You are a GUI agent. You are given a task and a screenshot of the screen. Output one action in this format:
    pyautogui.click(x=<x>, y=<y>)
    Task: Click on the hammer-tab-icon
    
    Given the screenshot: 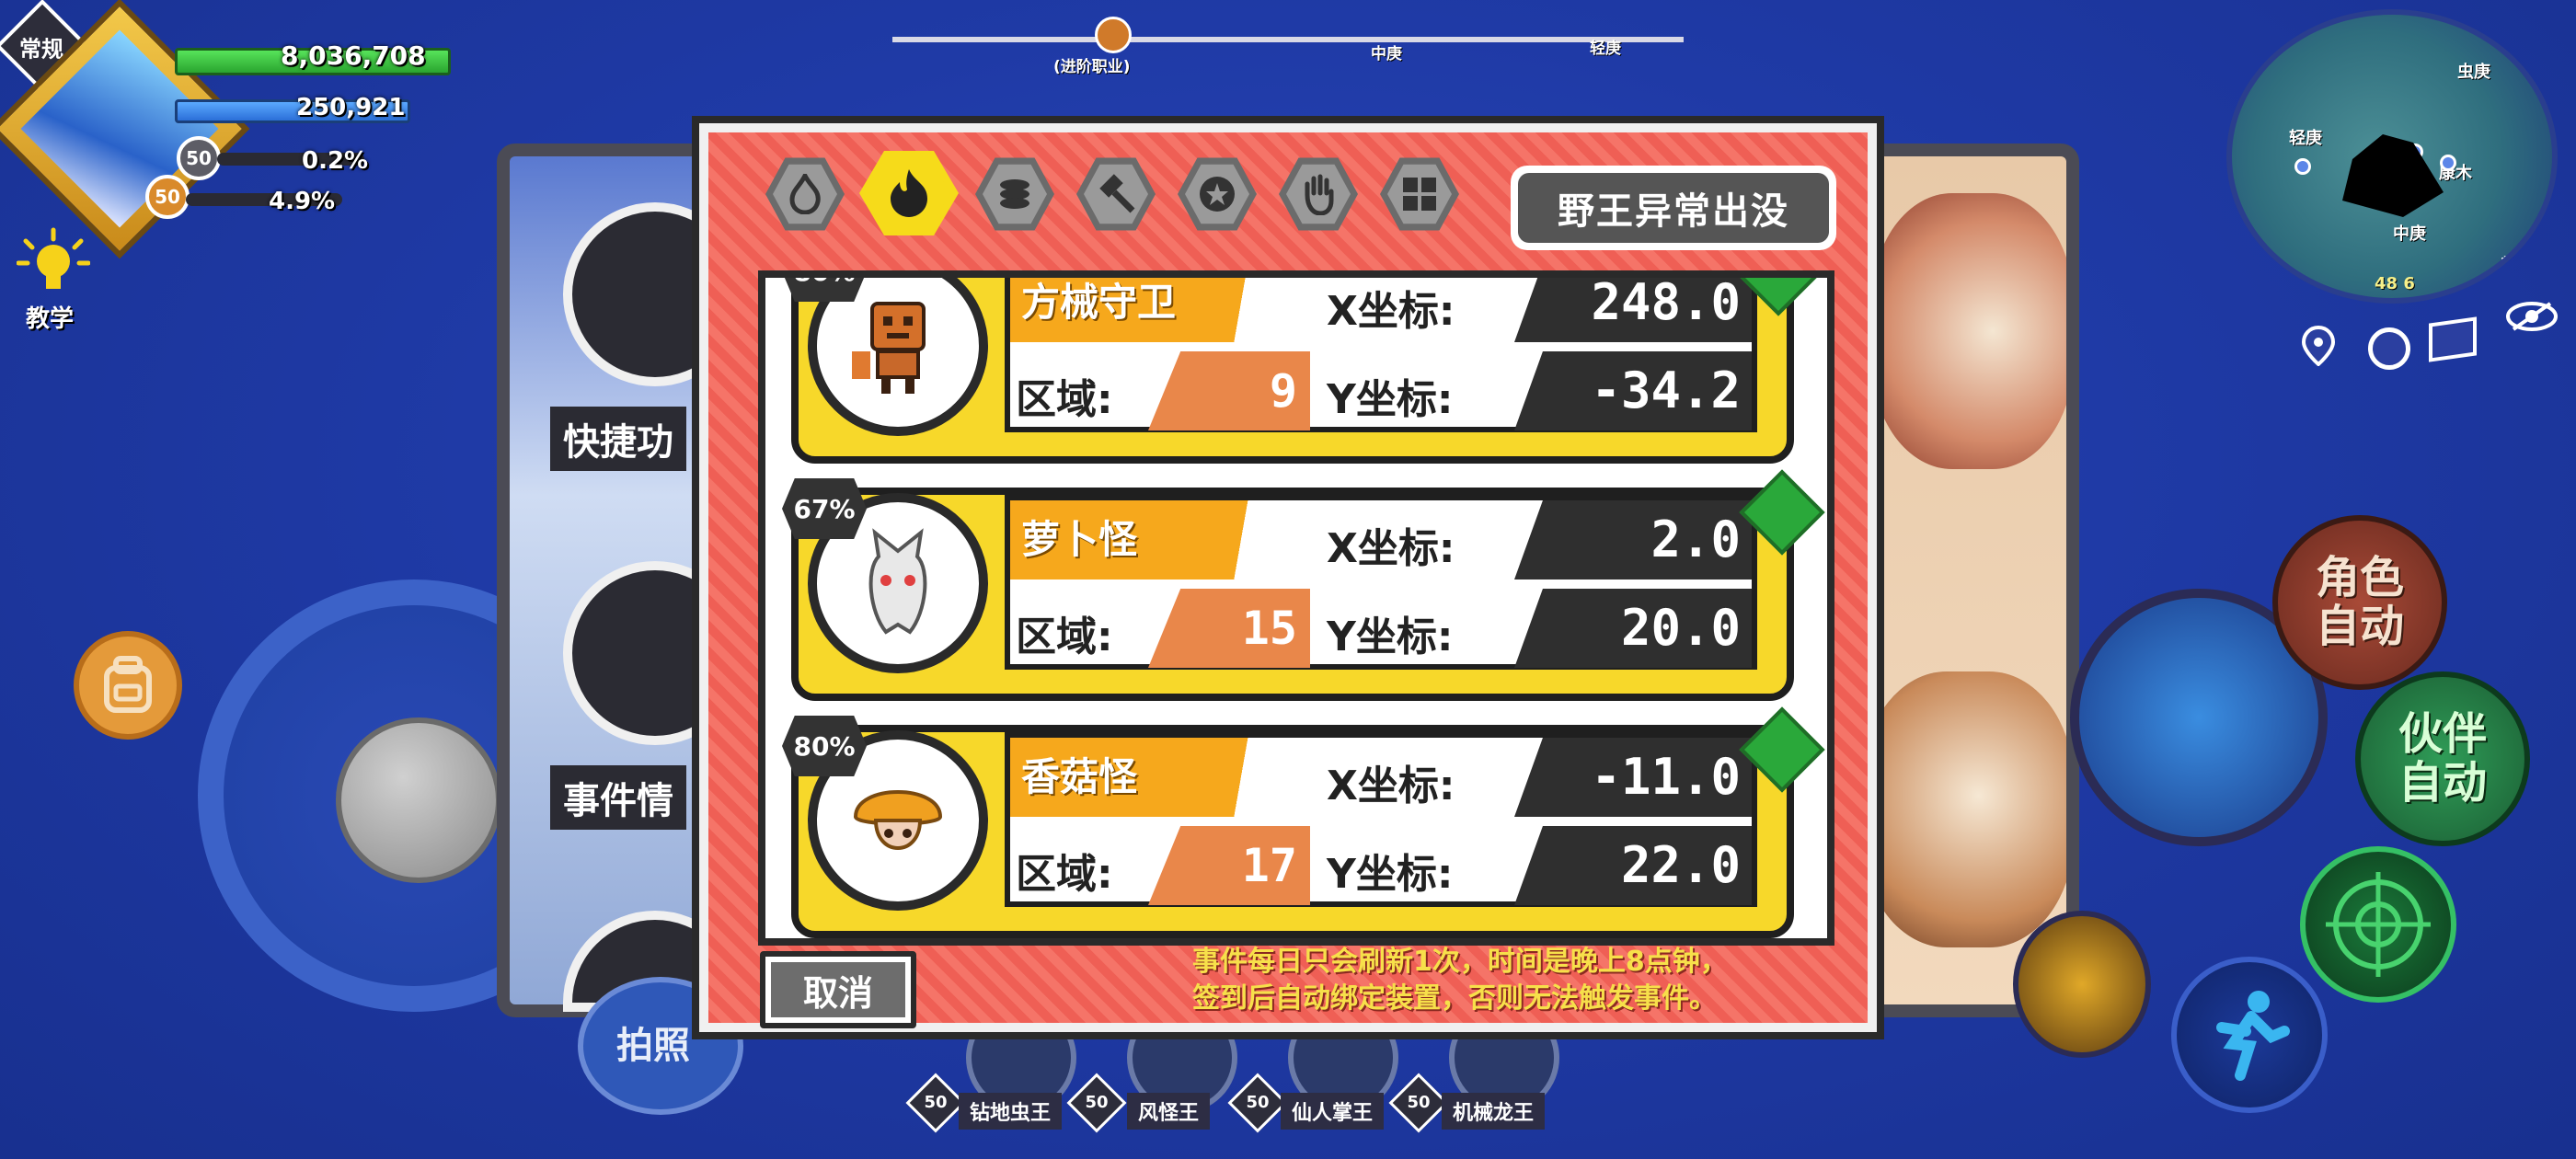 What is the action you would take?
    pyautogui.click(x=1116, y=194)
    